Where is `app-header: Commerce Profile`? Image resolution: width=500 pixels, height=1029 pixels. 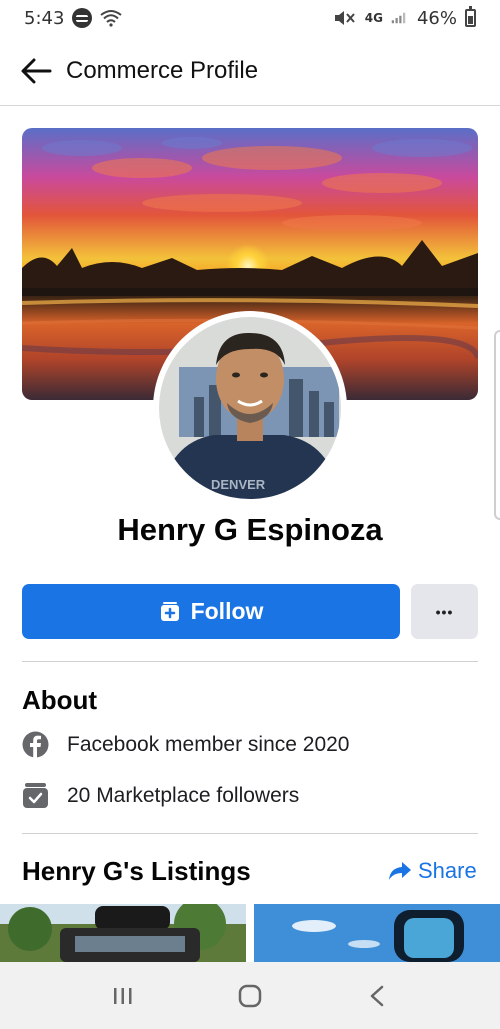
app-header: Commerce Profile is located at coordinates (250, 71).